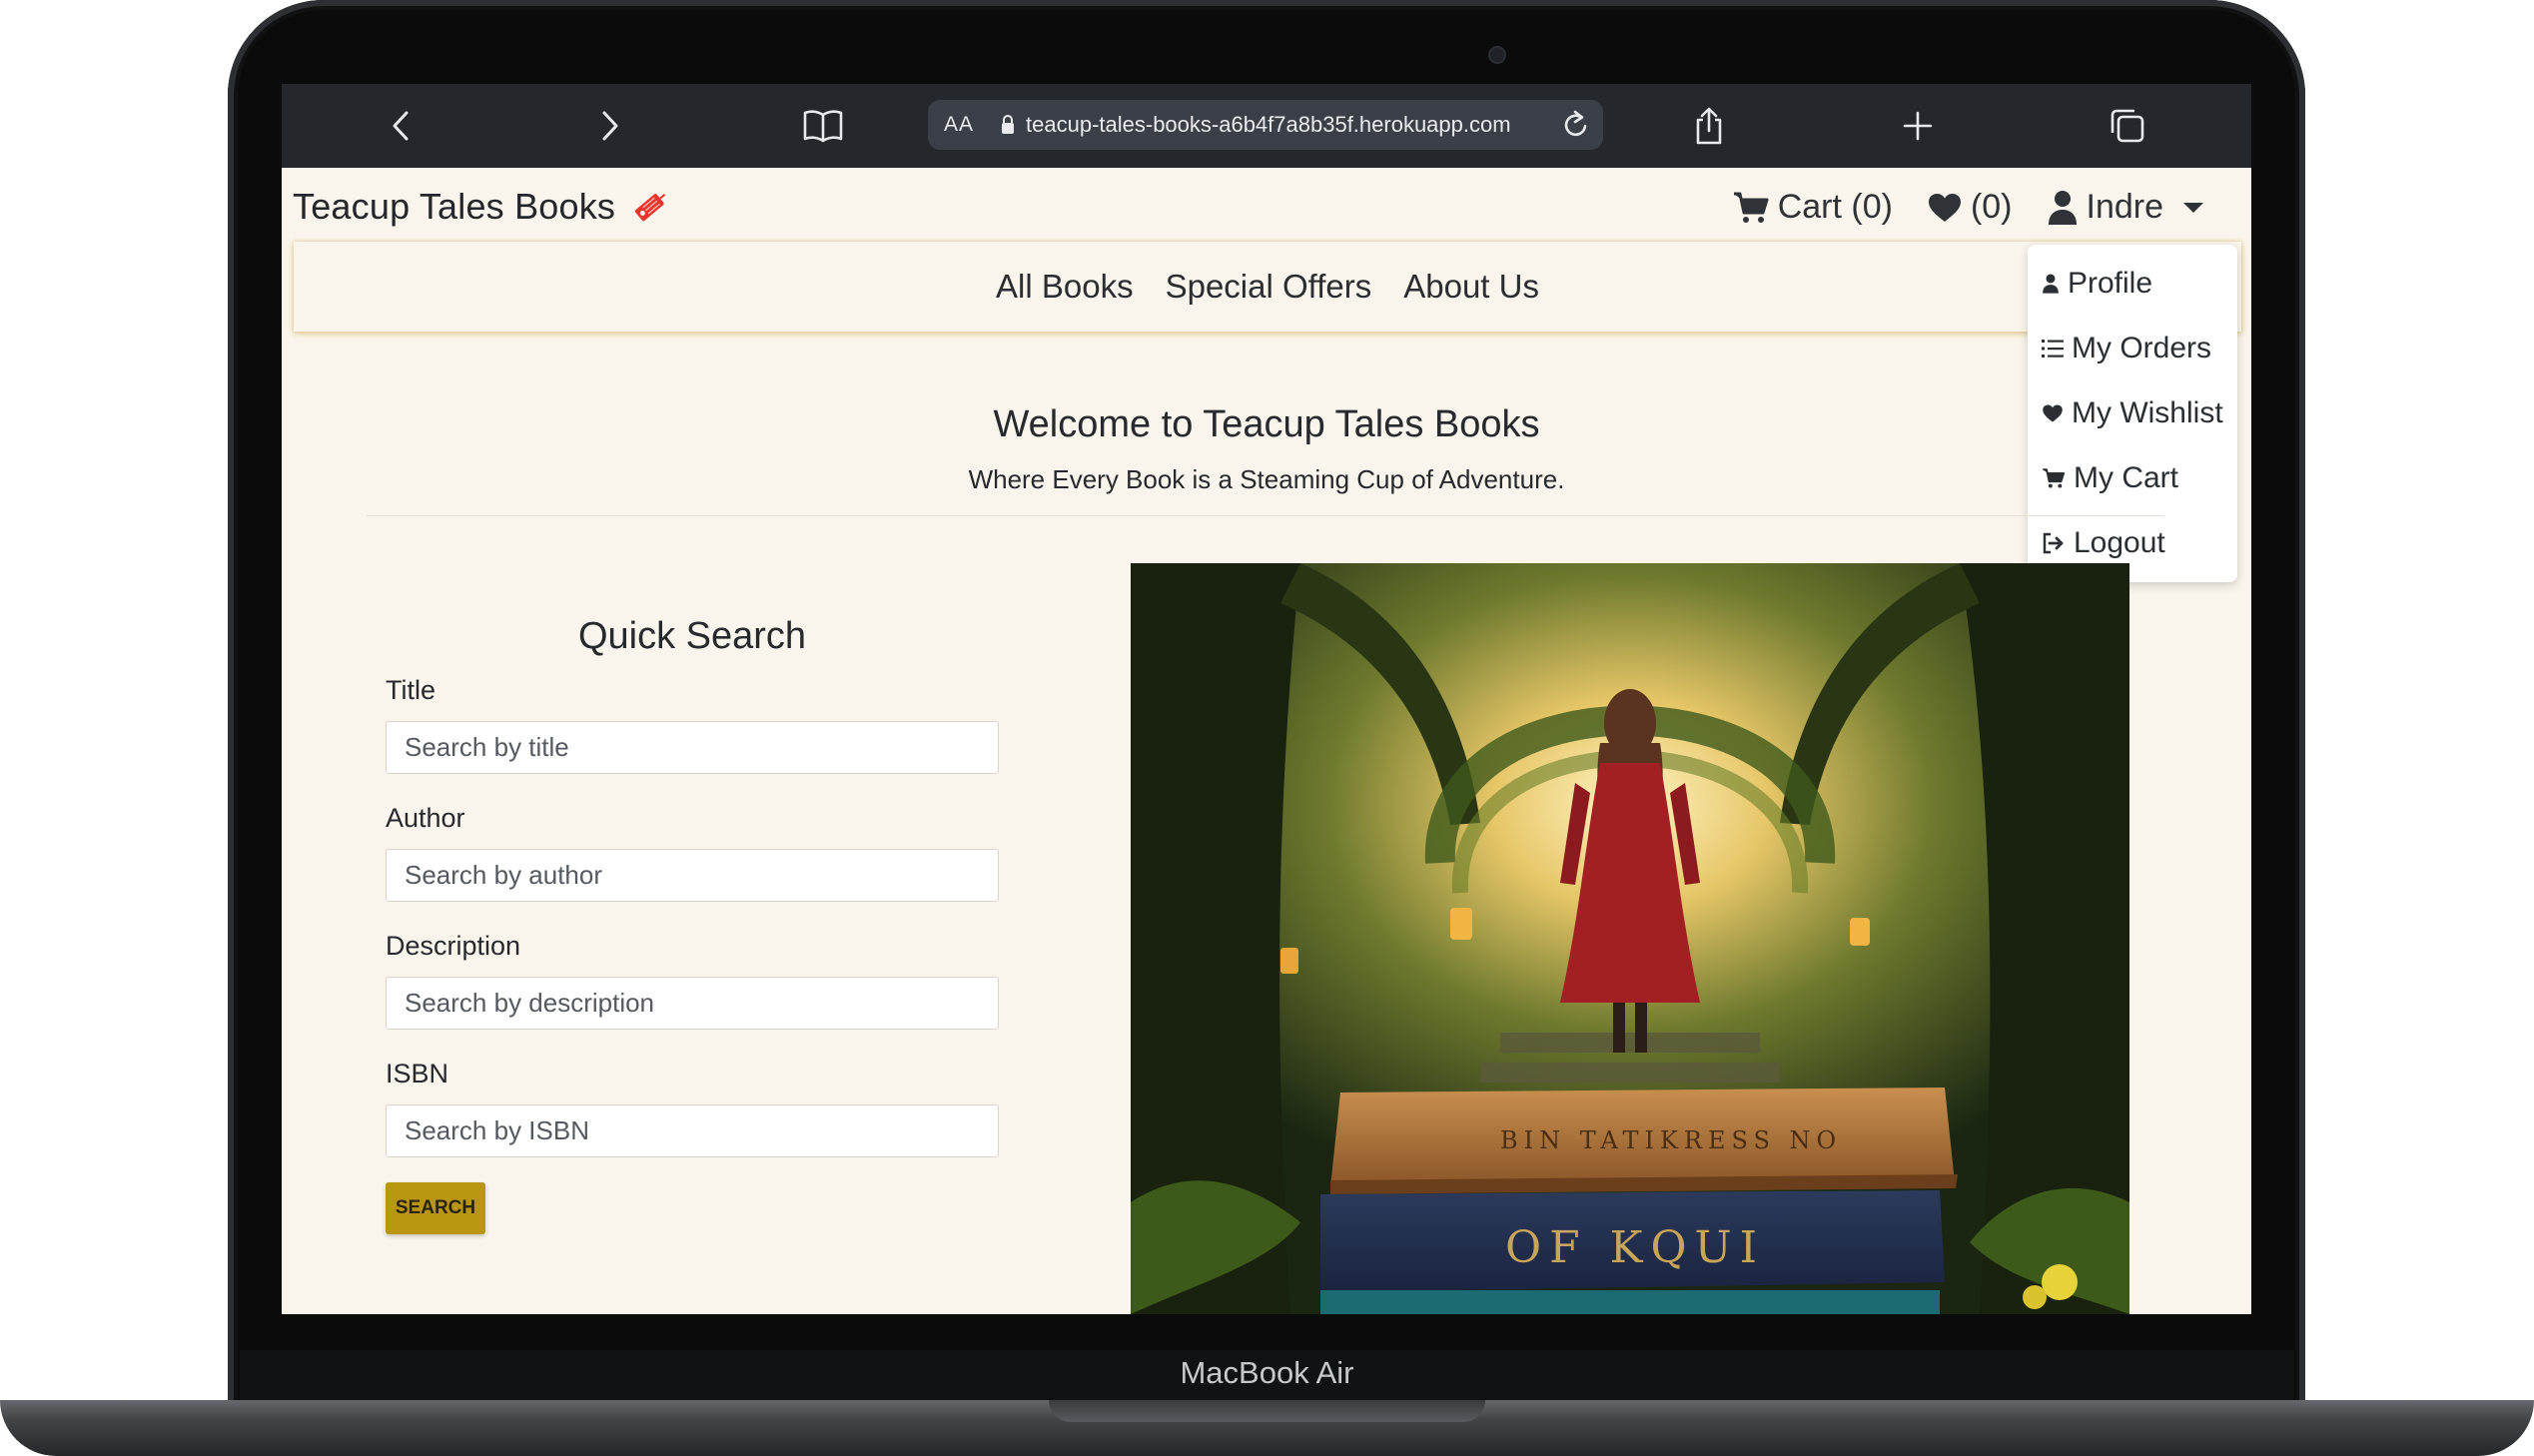 Image resolution: width=2534 pixels, height=1456 pixels. Describe the element at coordinates (1065, 287) in the screenshot. I see `nav-all-books: All Books` at that location.